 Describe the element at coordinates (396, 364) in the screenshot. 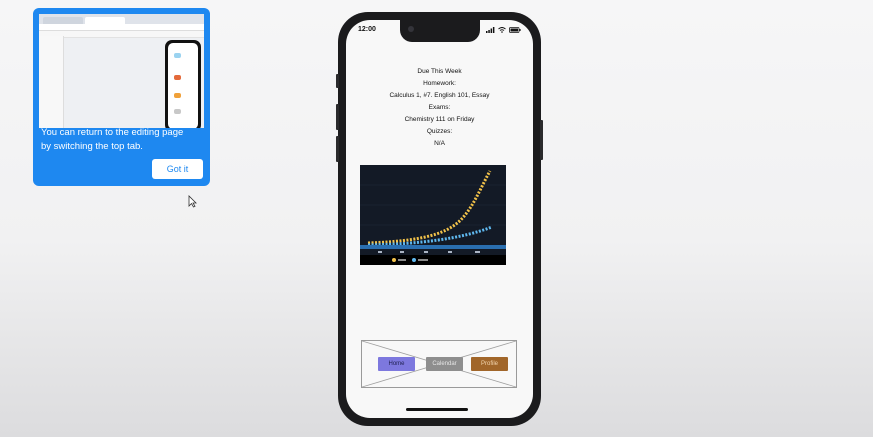

I see `home-nav-button: Home` at that location.